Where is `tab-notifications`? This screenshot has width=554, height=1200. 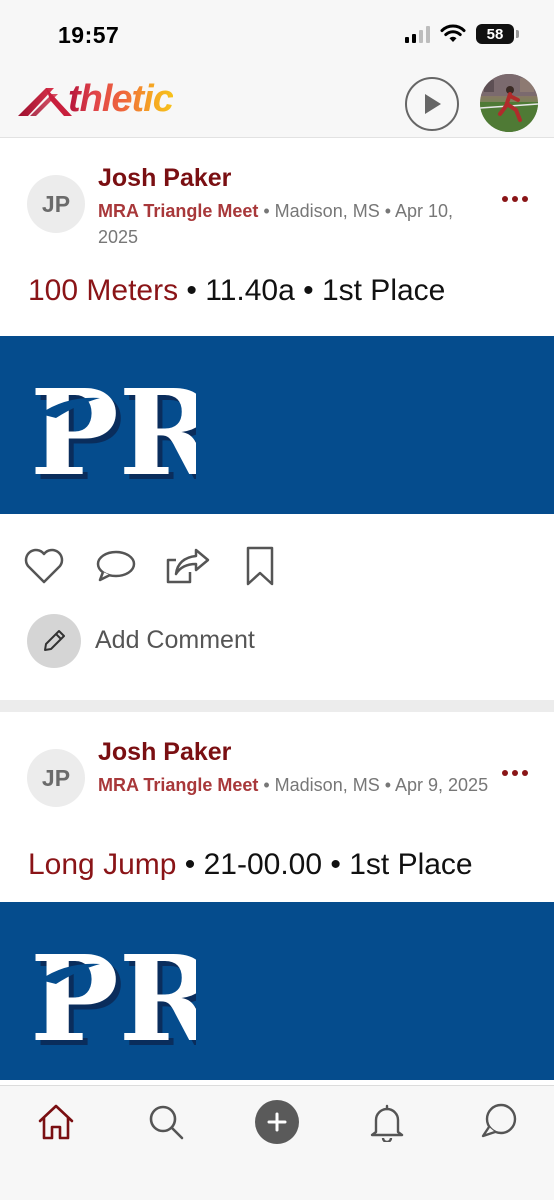
tab-notifications is located at coordinates (387, 1122).